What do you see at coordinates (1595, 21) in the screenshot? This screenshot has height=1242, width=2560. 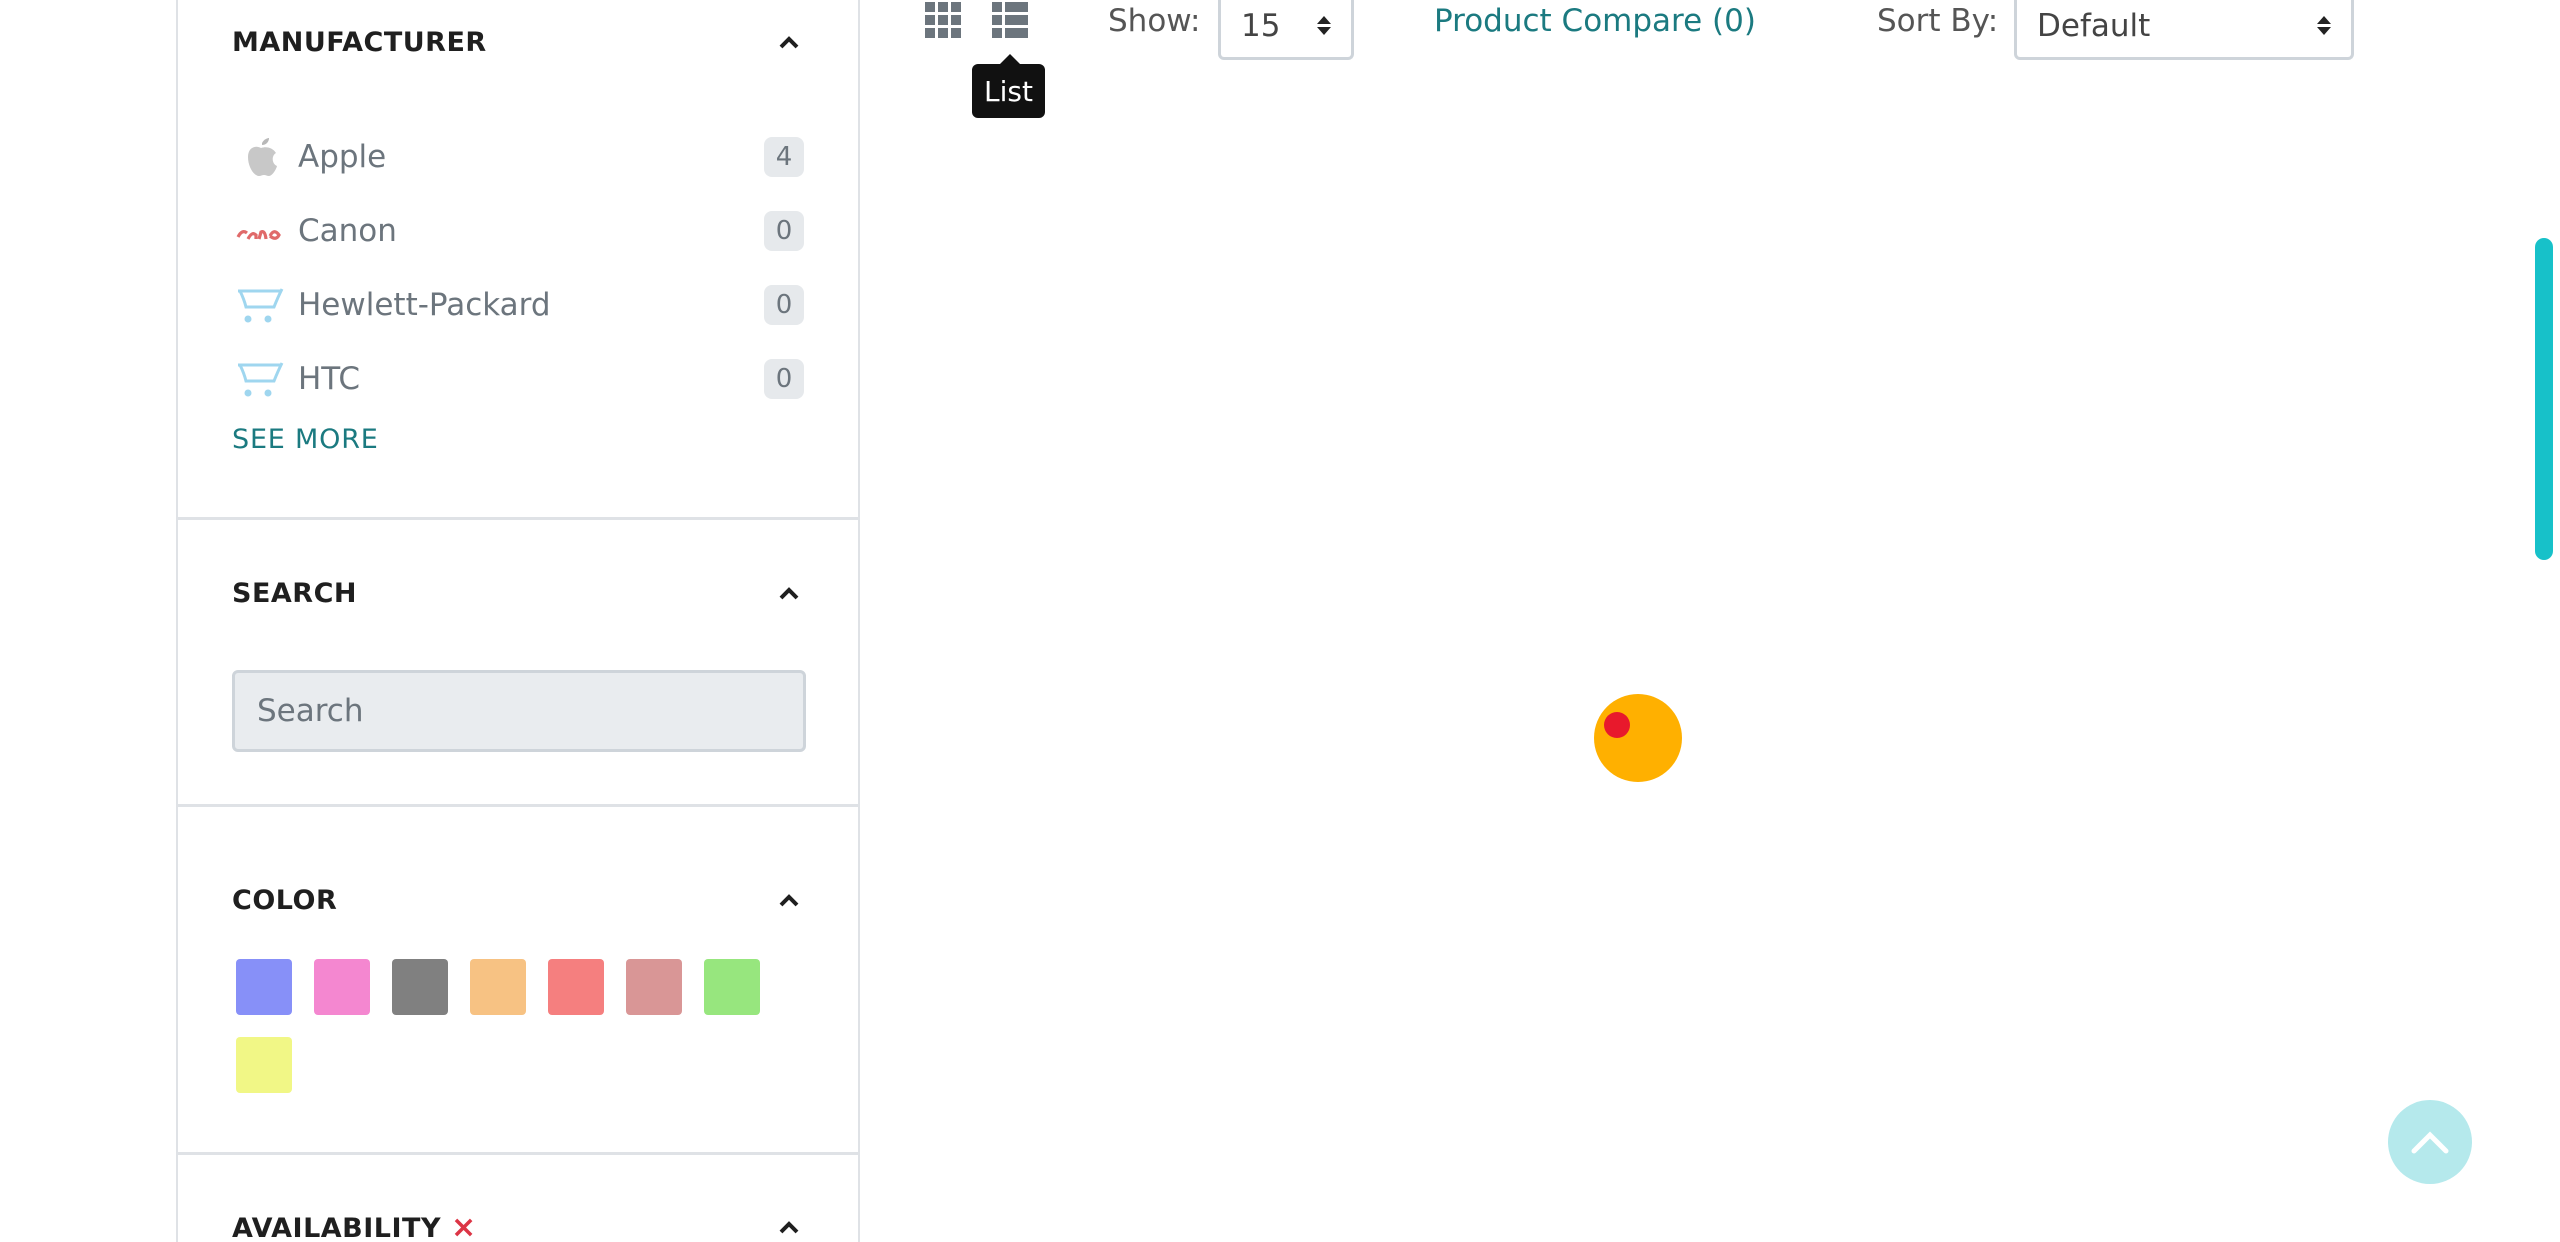 I see `product-compare-link: Product Compare (0)` at bounding box center [1595, 21].